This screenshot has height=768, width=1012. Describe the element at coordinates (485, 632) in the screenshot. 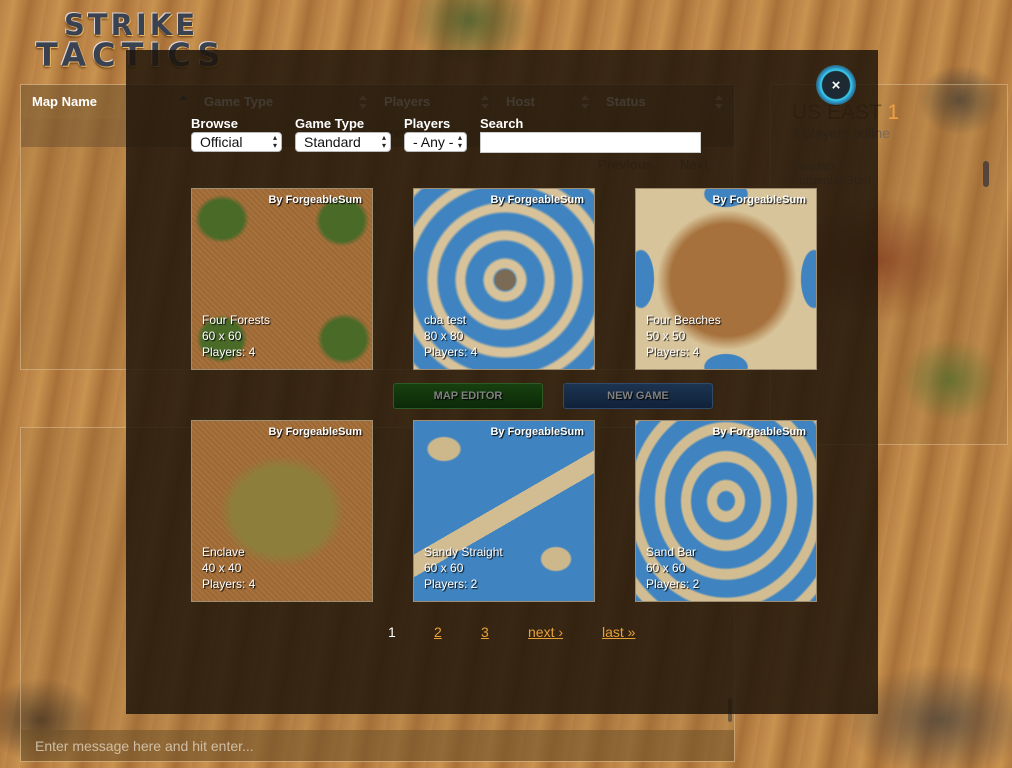

I see `page-link-3: 3` at that location.